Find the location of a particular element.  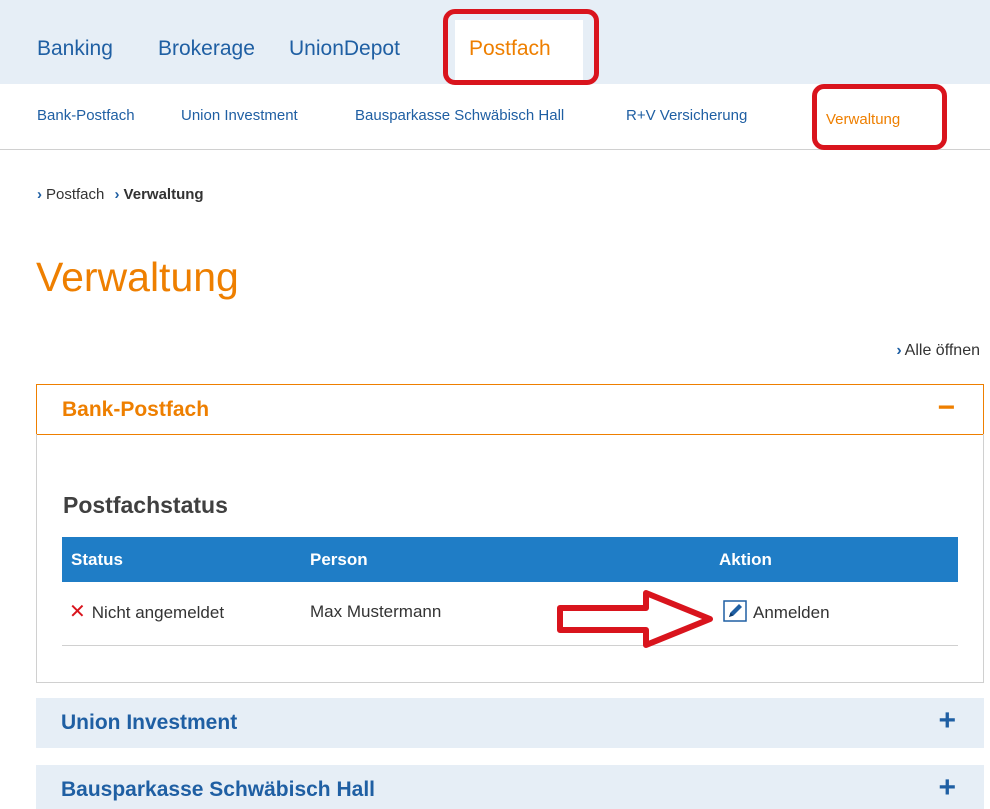

breadcrumb: › Postfach › Verwaltung is located at coordinates (120, 195).